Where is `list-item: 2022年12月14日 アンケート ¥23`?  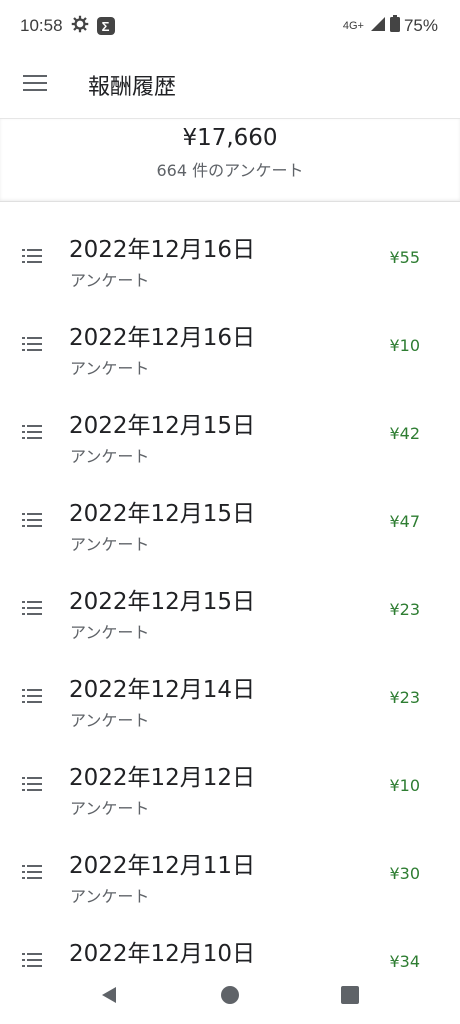 list-item: 2022年12月14日 アンケート ¥23 is located at coordinates (230, 694).